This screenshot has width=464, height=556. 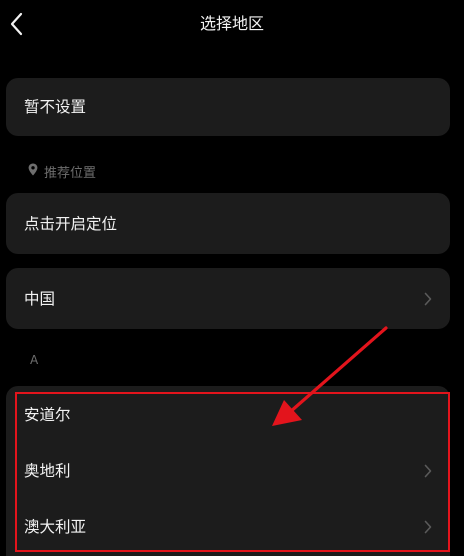 I want to click on region-item: 安道尔, so click(x=228, y=414).